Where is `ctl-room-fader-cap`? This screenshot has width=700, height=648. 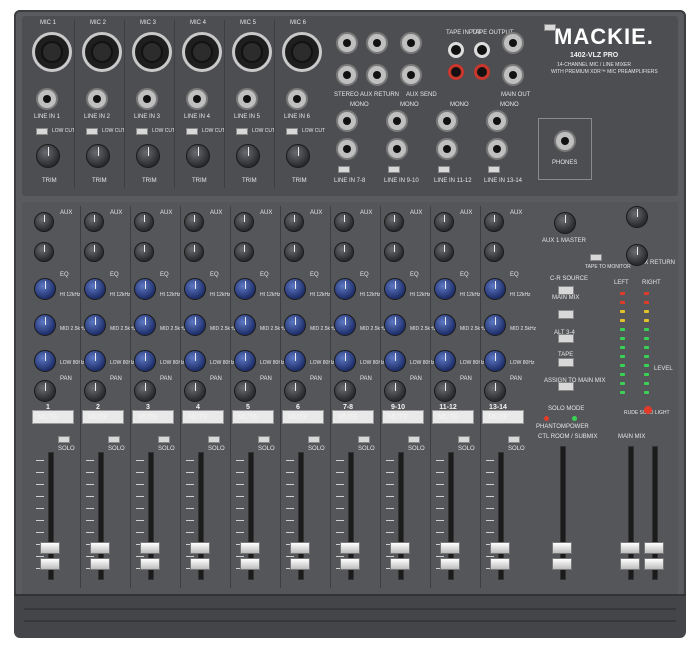 ctl-room-fader-cap is located at coordinates (562, 548).